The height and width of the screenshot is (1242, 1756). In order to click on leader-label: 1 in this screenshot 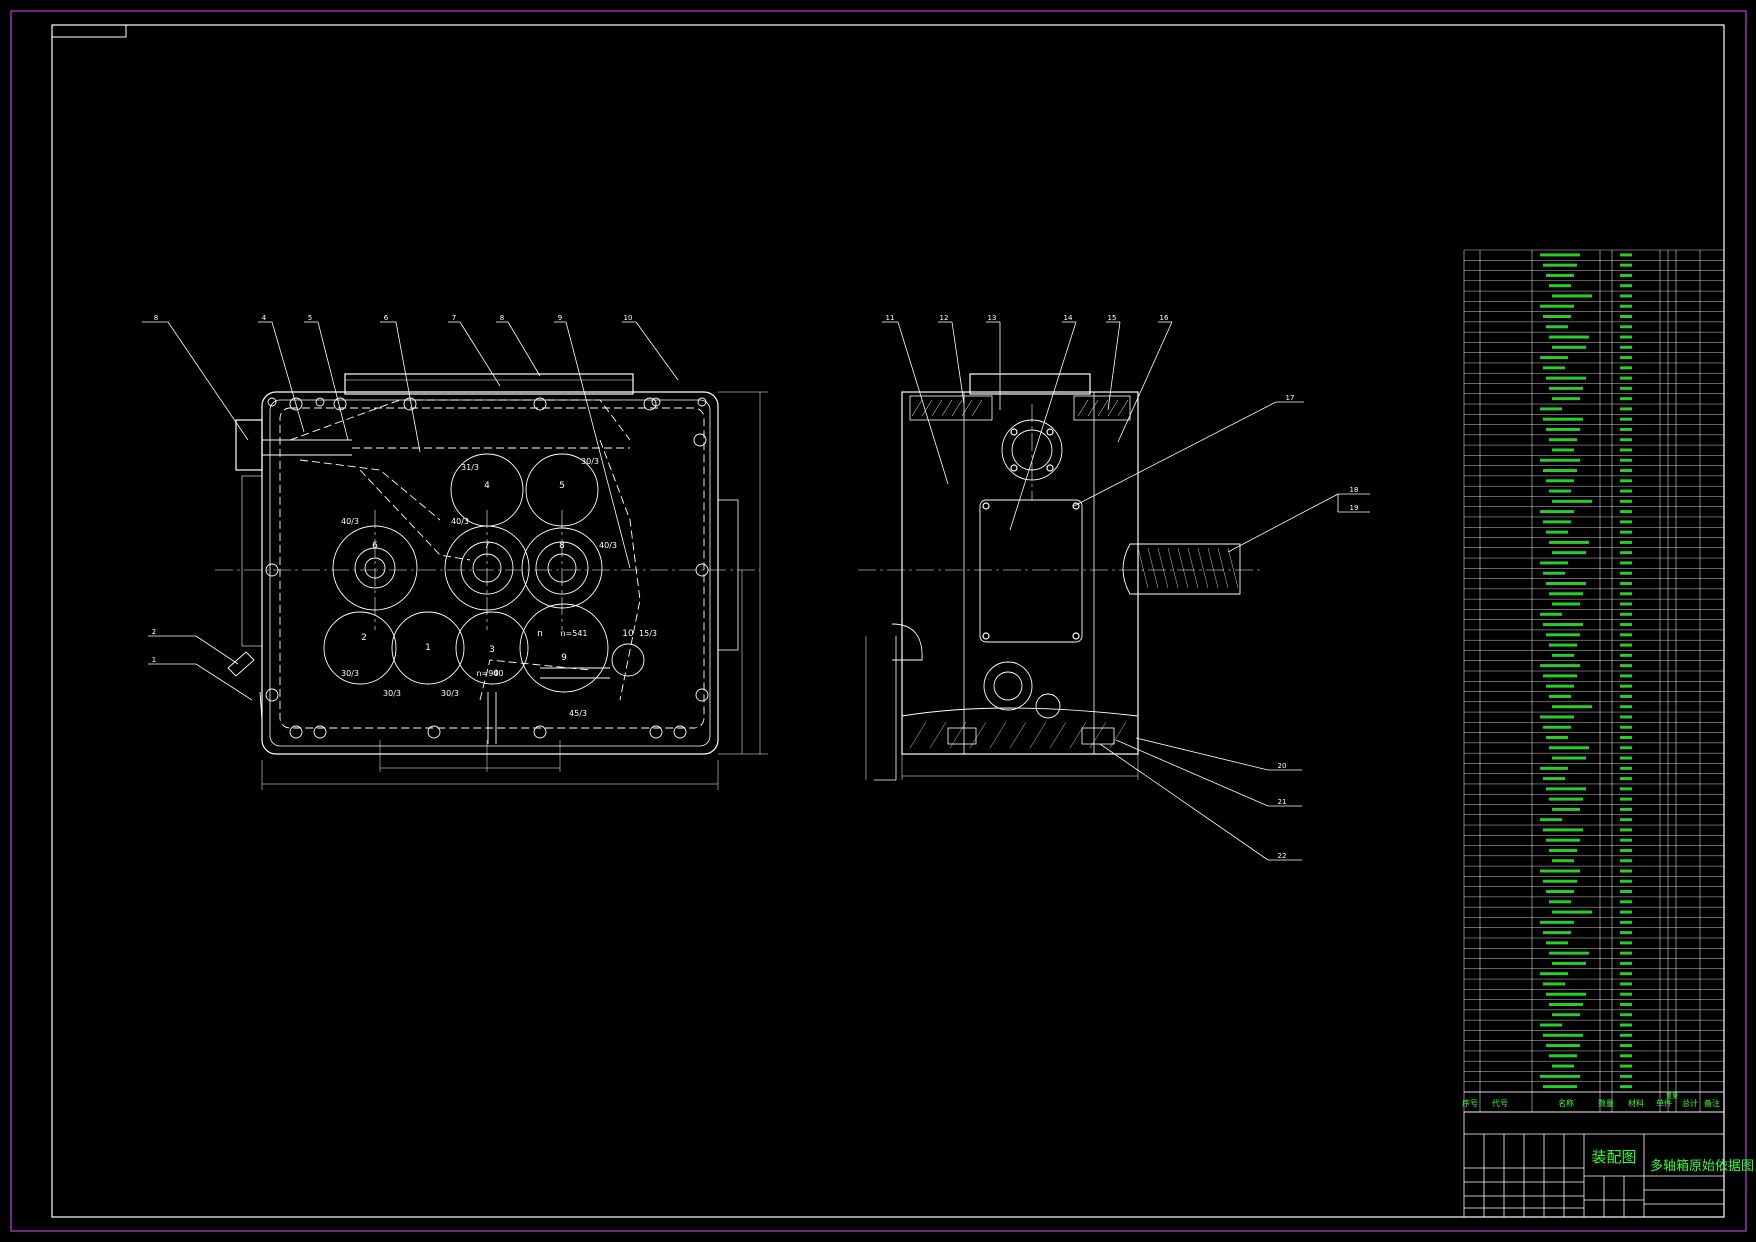, I will do `click(154, 660)`.